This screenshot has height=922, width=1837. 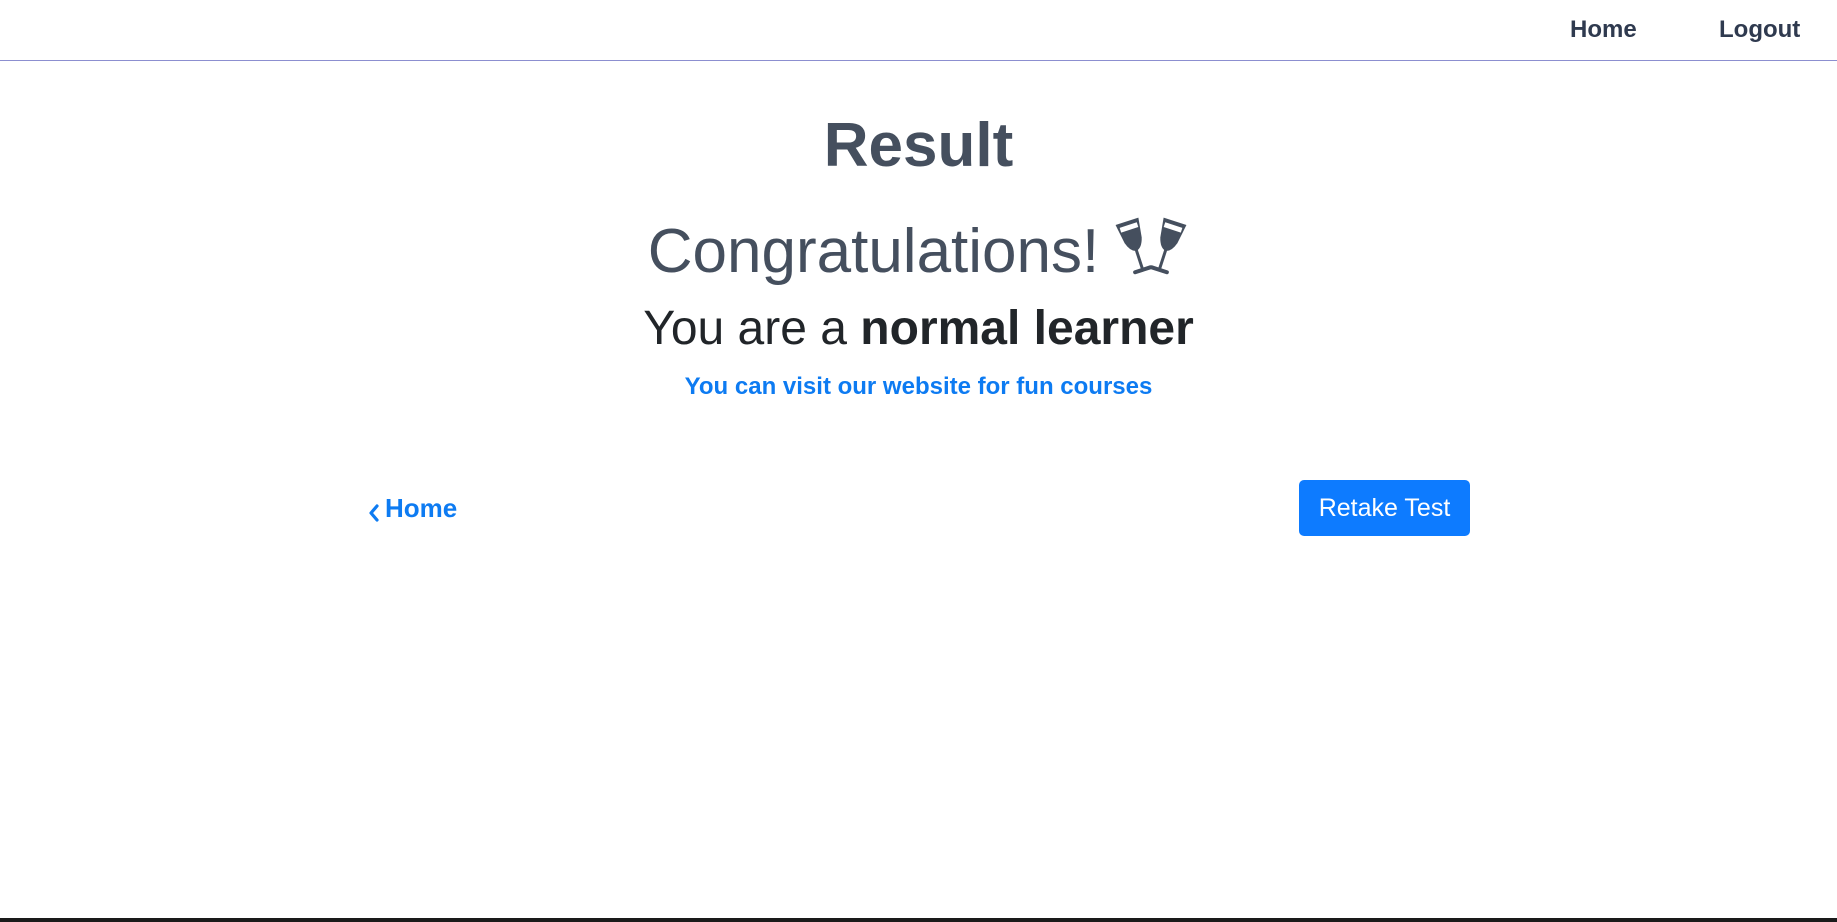 I want to click on learner-type-text: You are a normal learner, so click(x=918, y=329).